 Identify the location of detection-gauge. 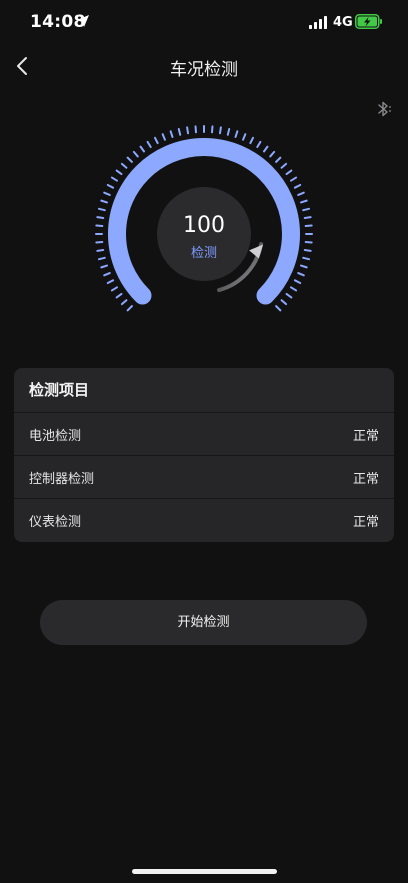
(204, 218).